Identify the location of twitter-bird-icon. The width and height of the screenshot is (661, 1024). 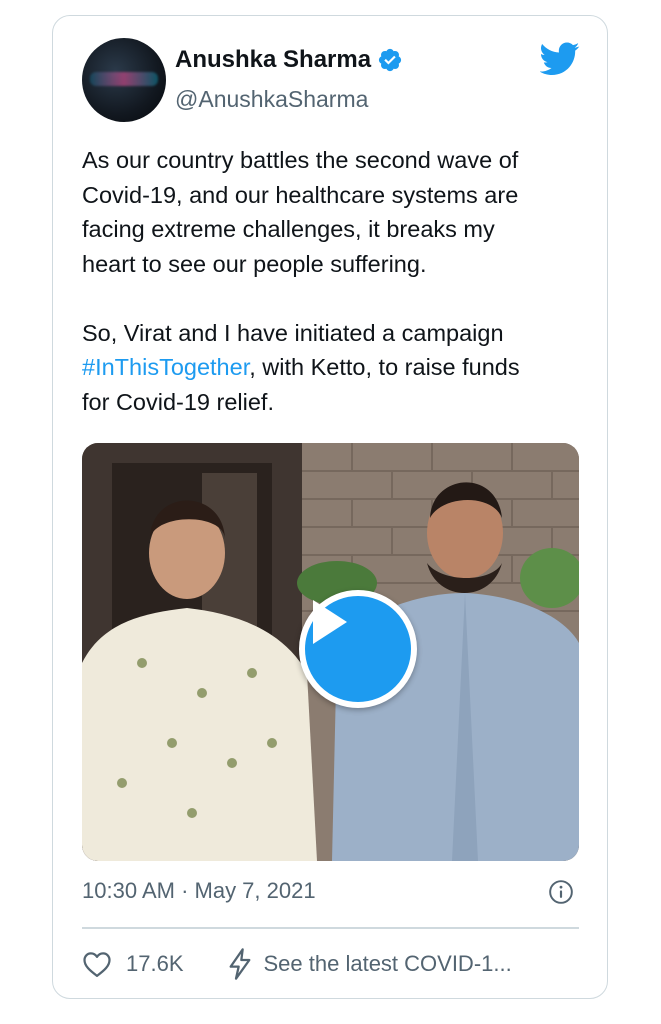
(560, 59).